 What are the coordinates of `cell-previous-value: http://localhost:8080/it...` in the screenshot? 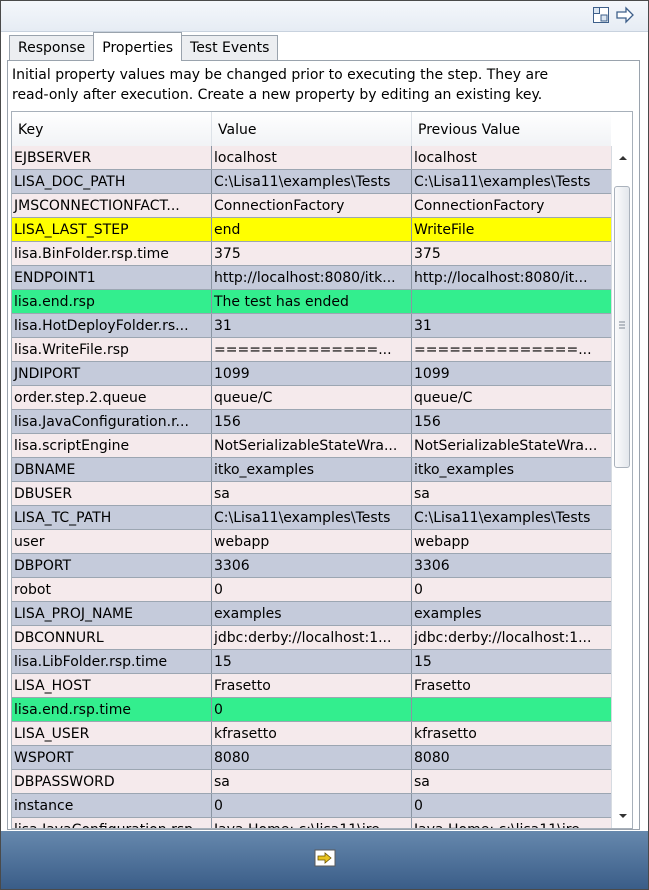 It's located at (511, 277).